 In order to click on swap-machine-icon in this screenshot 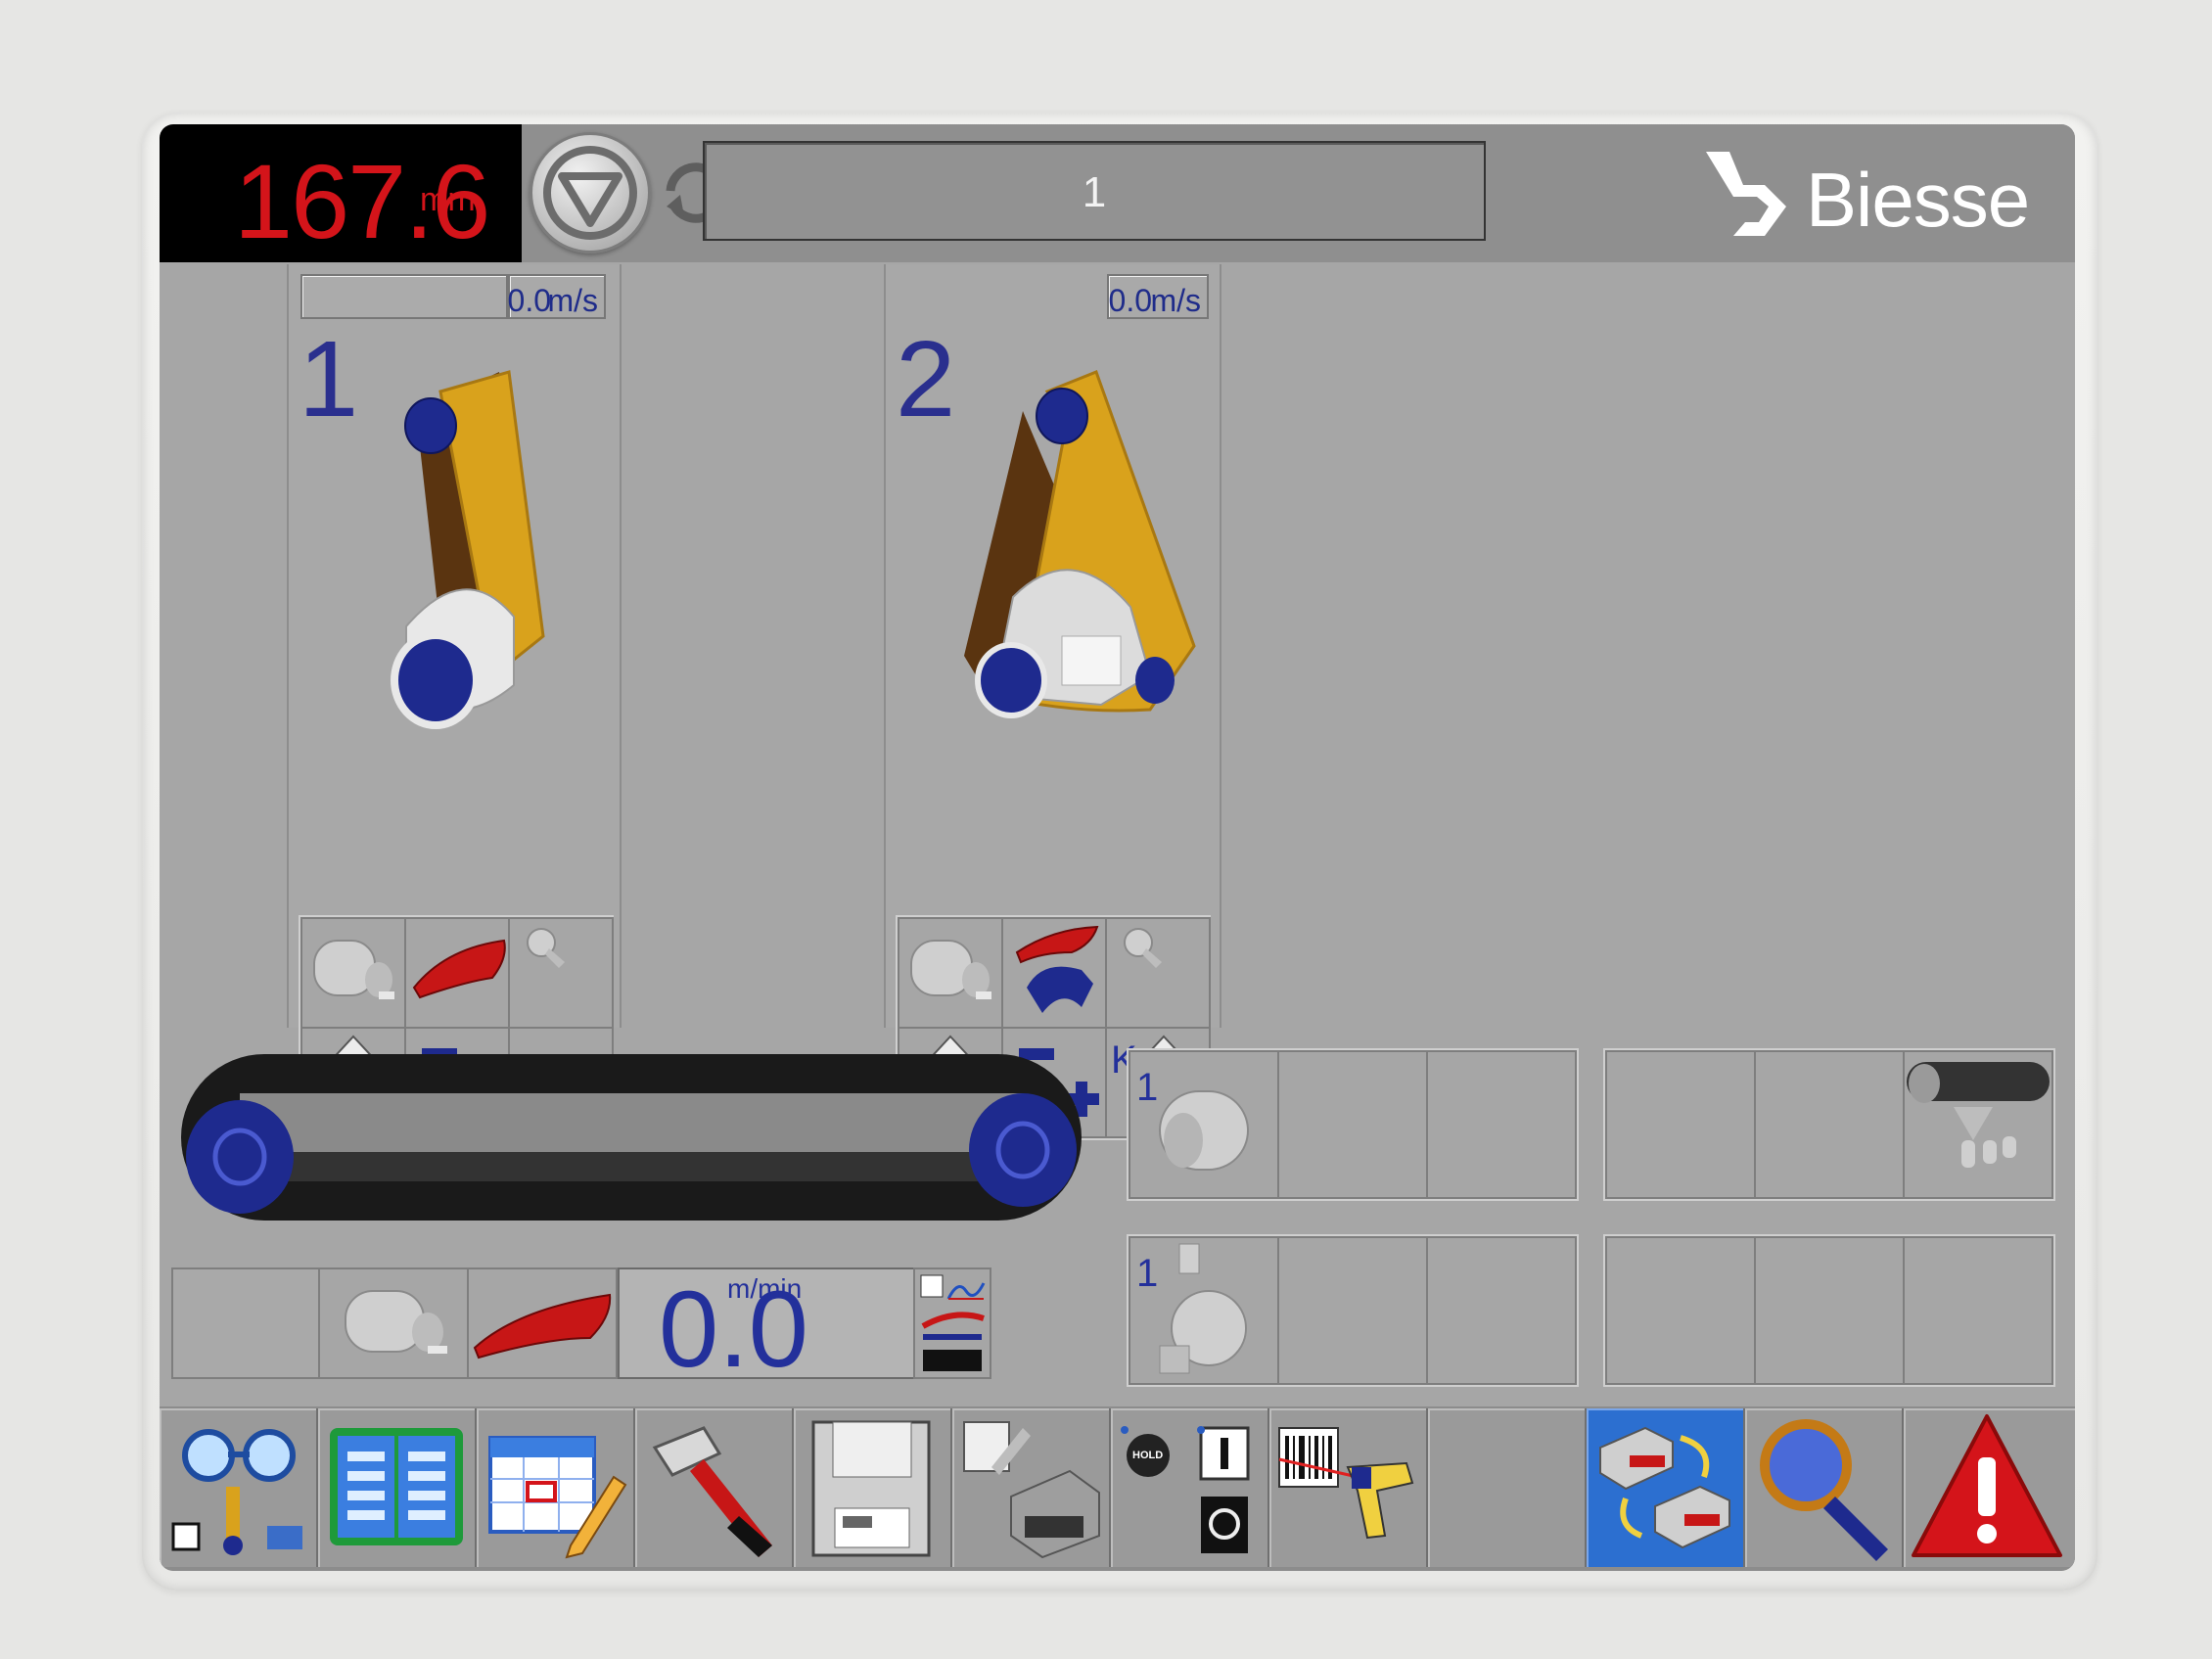, I will do `click(1664, 1487)`.